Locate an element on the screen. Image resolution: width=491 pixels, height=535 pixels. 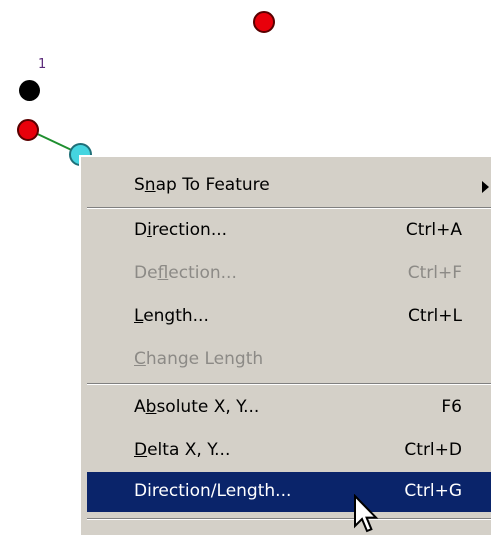
vertex-number-label: 1 is located at coordinates (42, 64).